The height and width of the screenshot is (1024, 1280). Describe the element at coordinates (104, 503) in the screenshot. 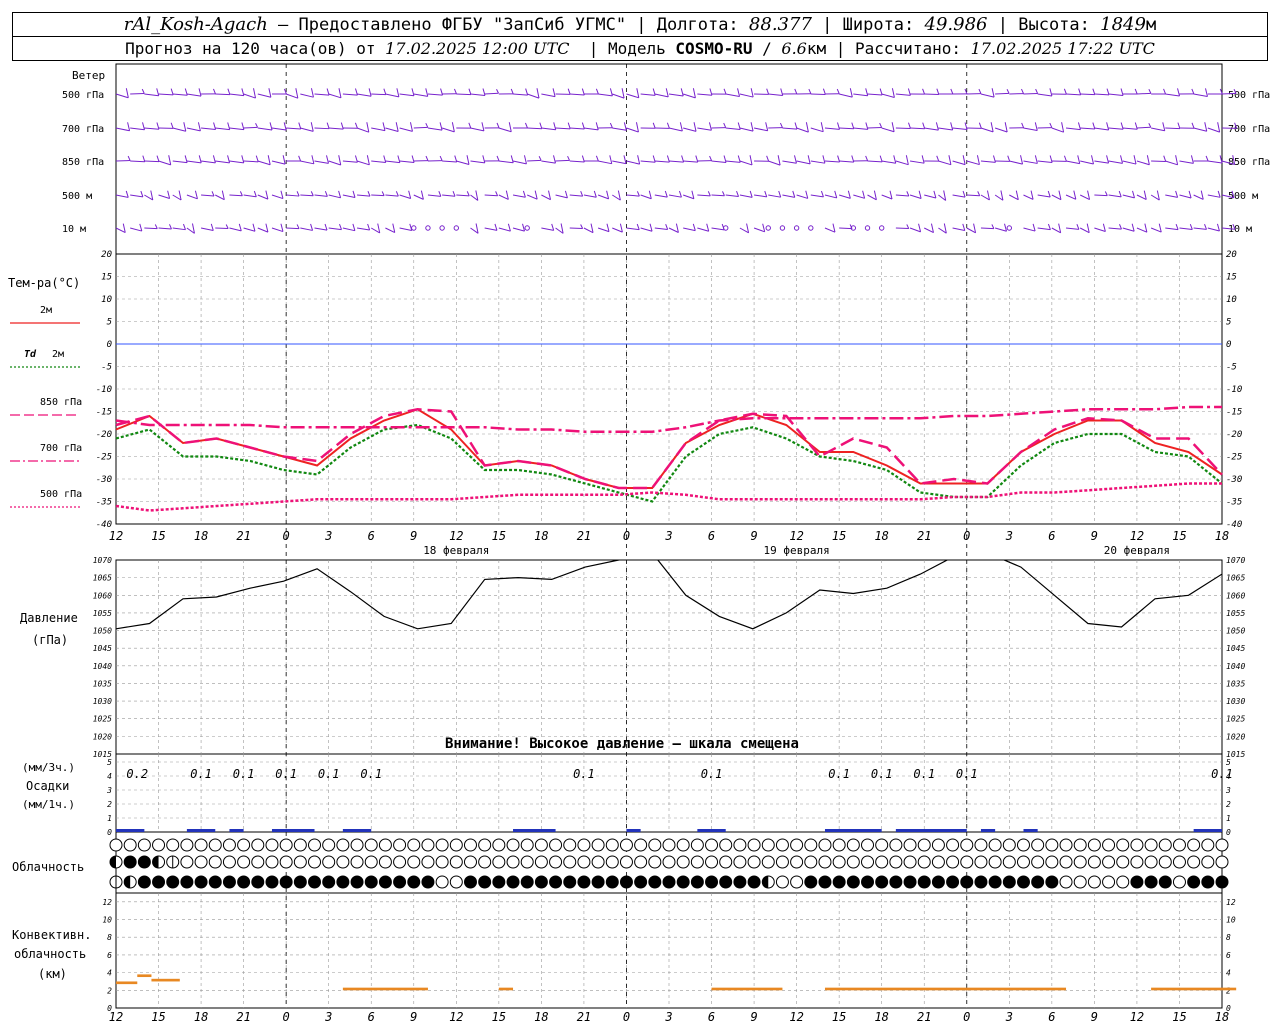

I see `temp-tick-left: -35` at that location.